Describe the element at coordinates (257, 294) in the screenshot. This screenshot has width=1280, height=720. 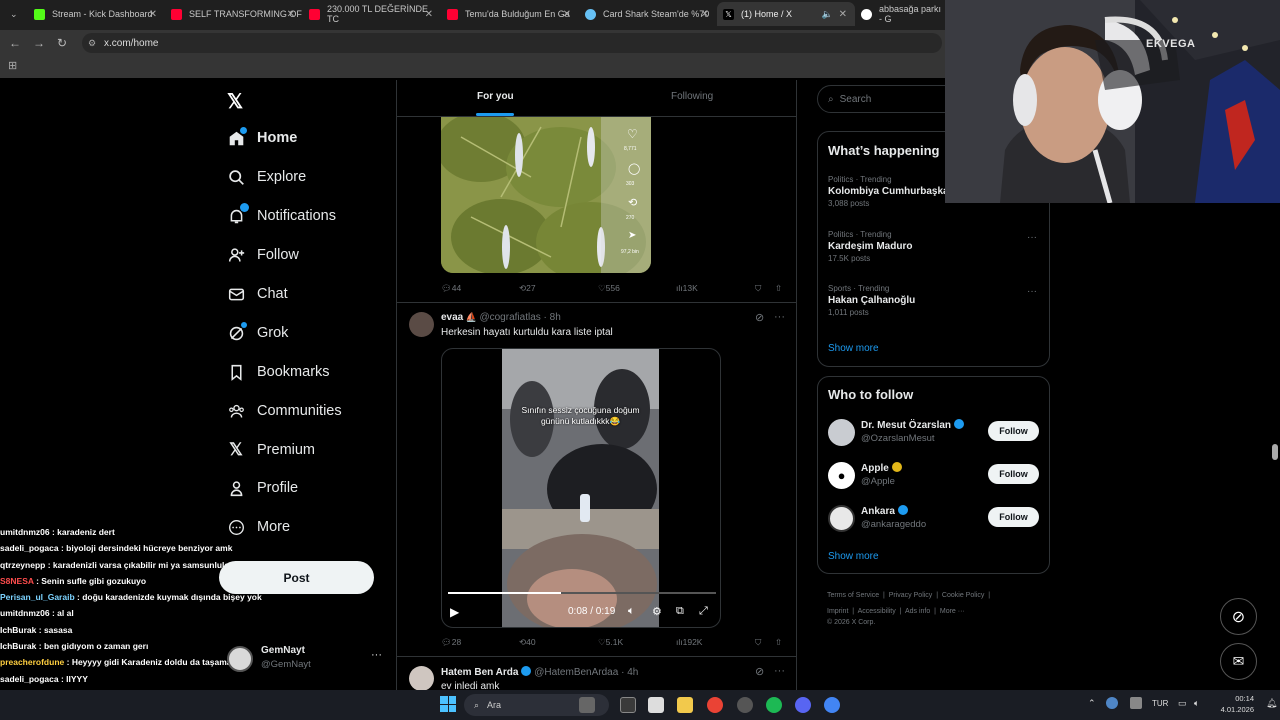
I see `nav-chat: Chat` at that location.